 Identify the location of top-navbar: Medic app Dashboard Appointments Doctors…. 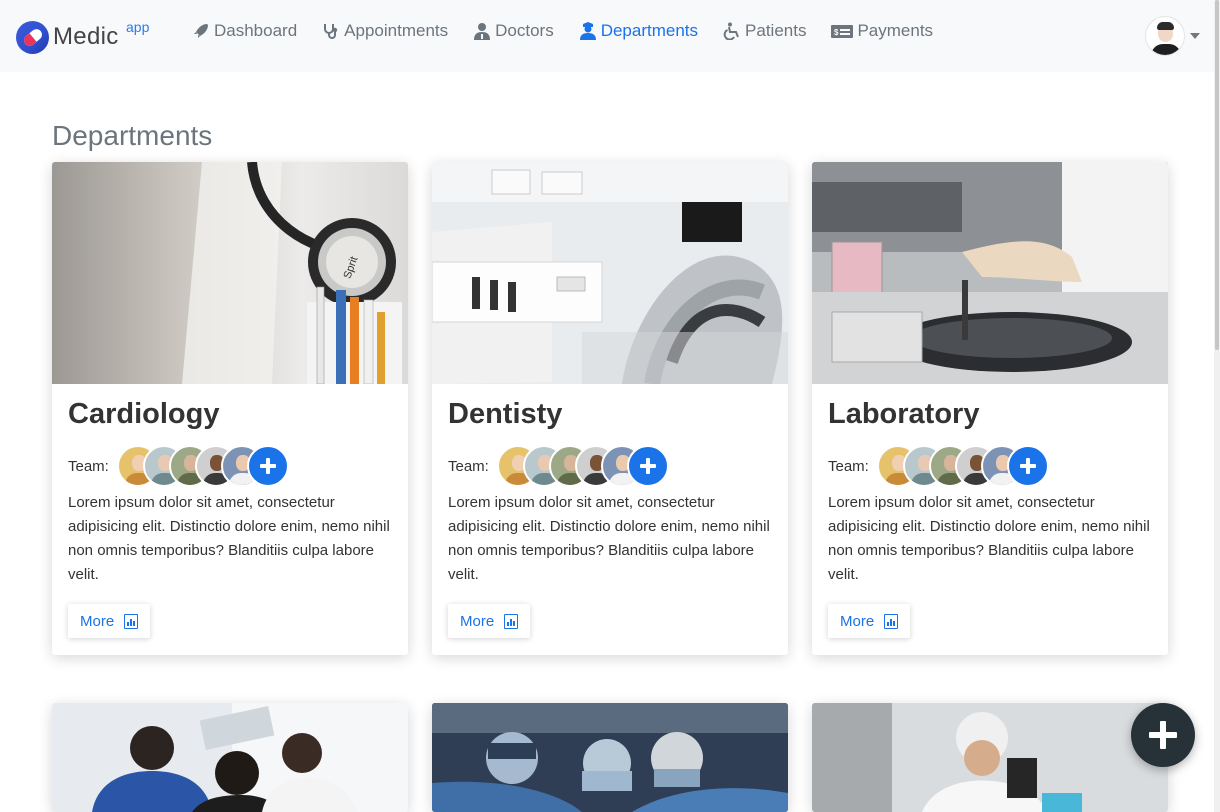
(607, 36).